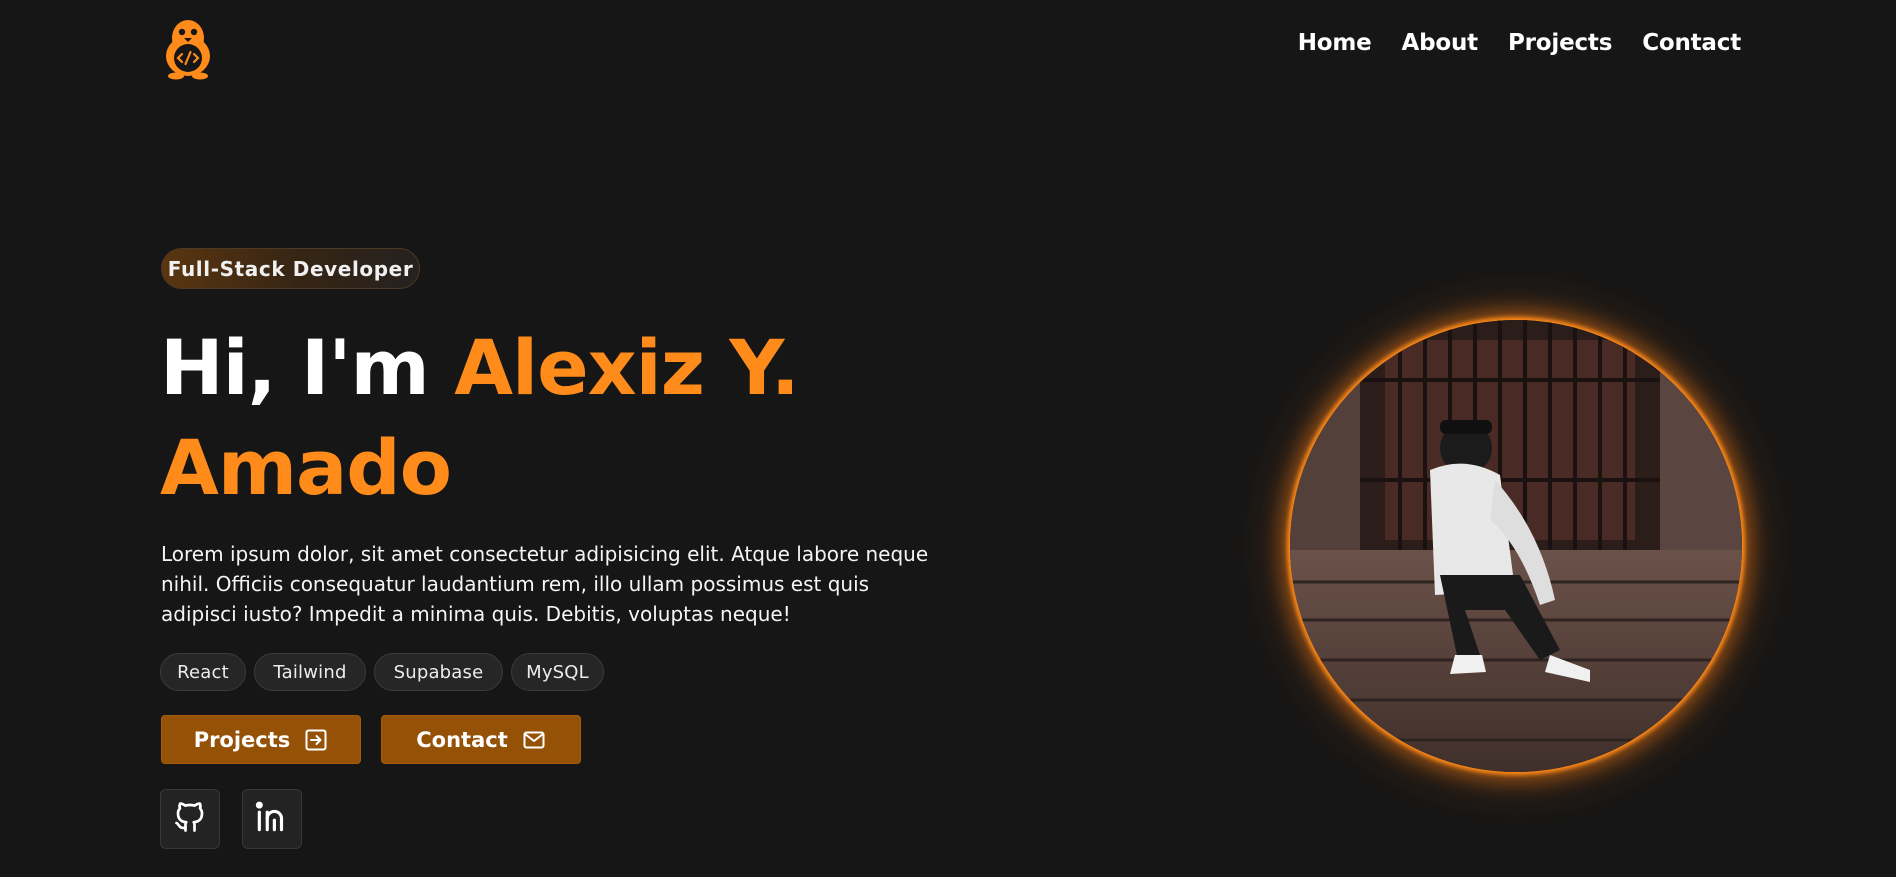 This screenshot has width=1896, height=877. What do you see at coordinates (188, 48) in the screenshot?
I see `penguin-logo-icon` at bounding box center [188, 48].